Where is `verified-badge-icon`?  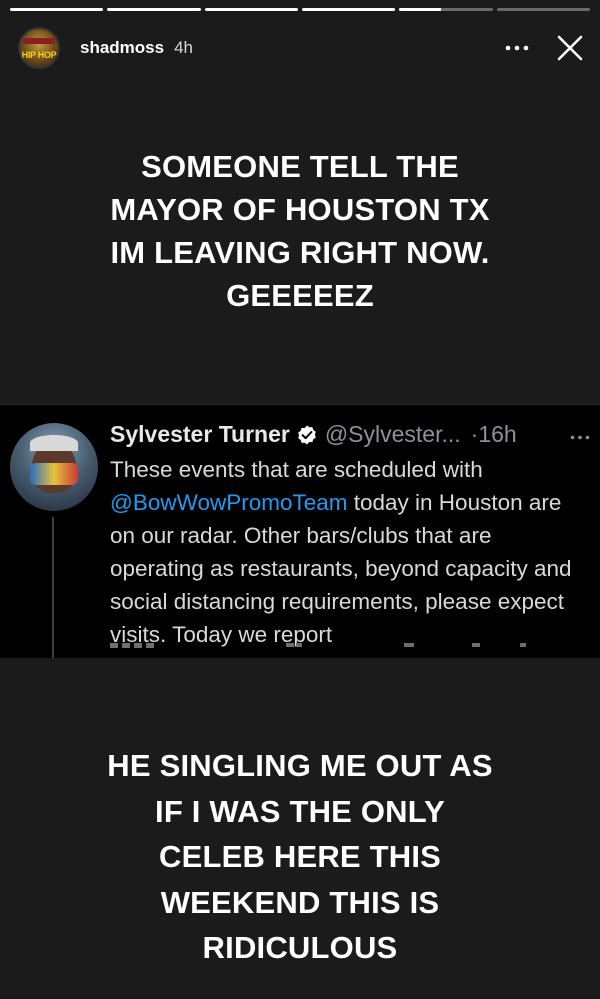
verified-badge-icon is located at coordinates (307, 435).